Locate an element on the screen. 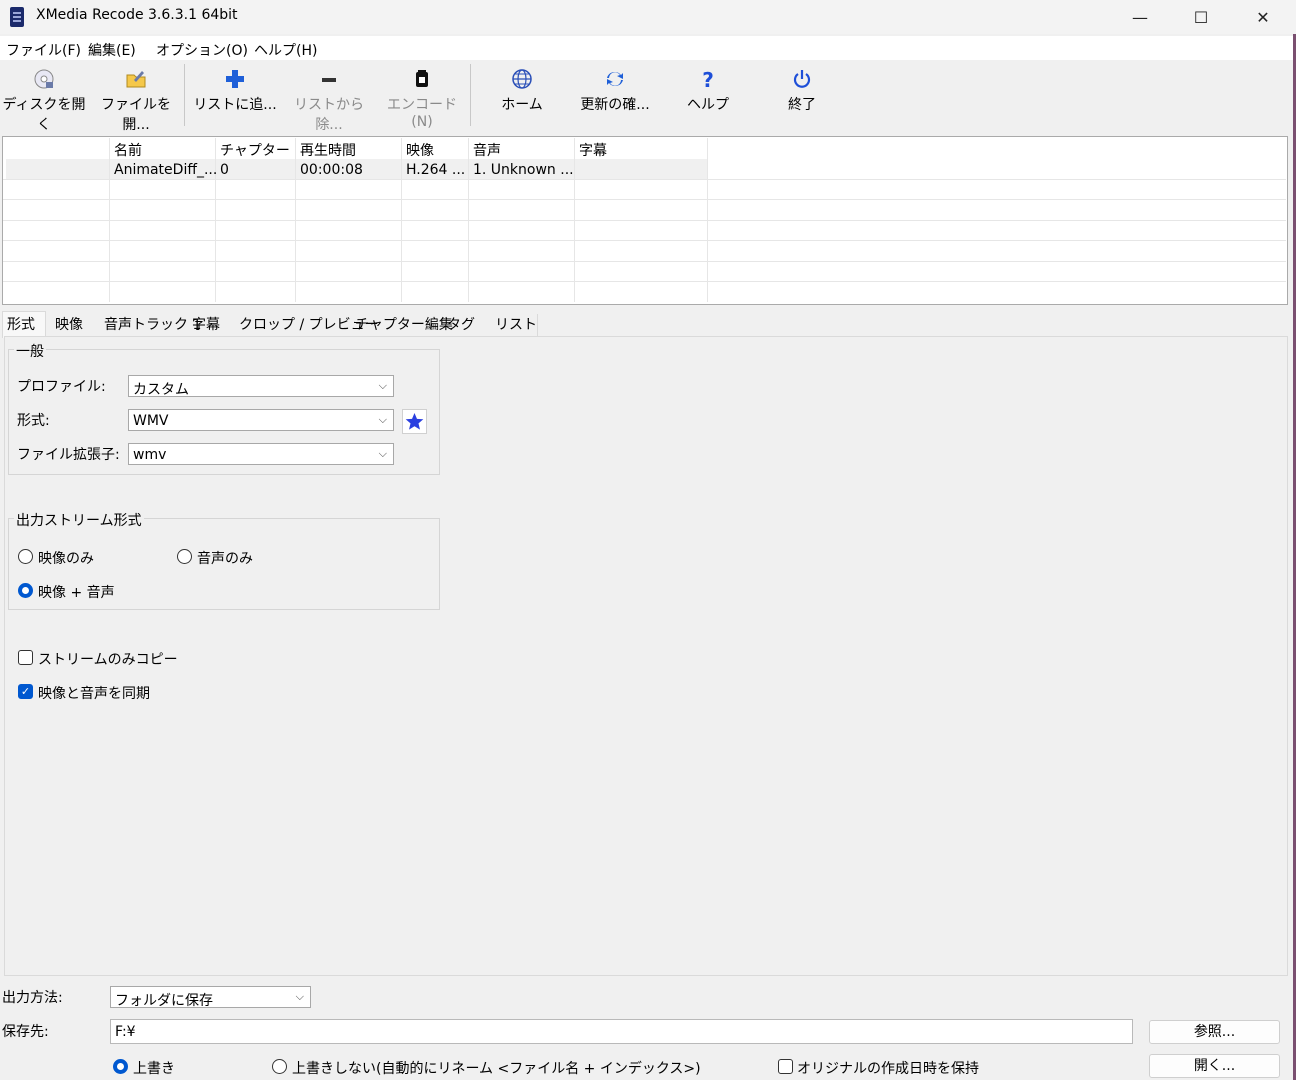  column-header-duration: 再生時間 is located at coordinates (328, 150).